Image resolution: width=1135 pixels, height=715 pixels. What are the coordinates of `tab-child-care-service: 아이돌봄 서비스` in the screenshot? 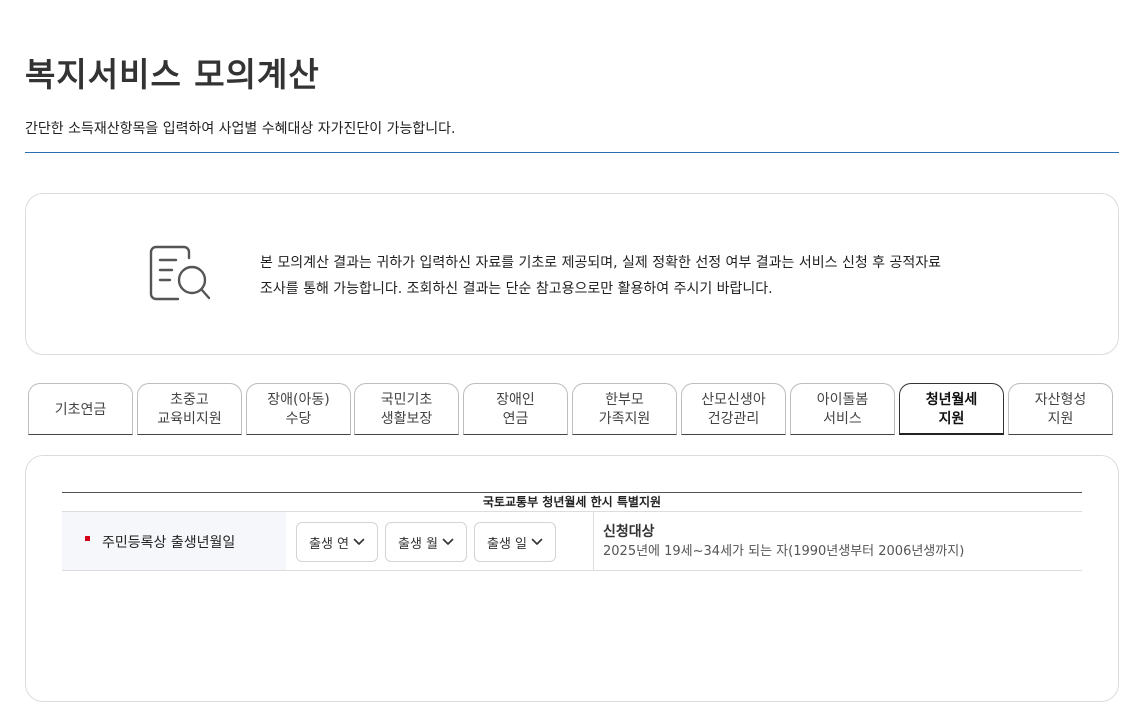 It's located at (842, 409).